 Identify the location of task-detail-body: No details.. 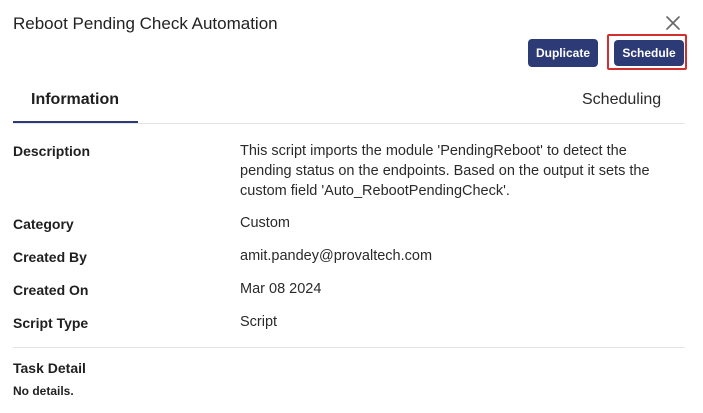
(43, 391).